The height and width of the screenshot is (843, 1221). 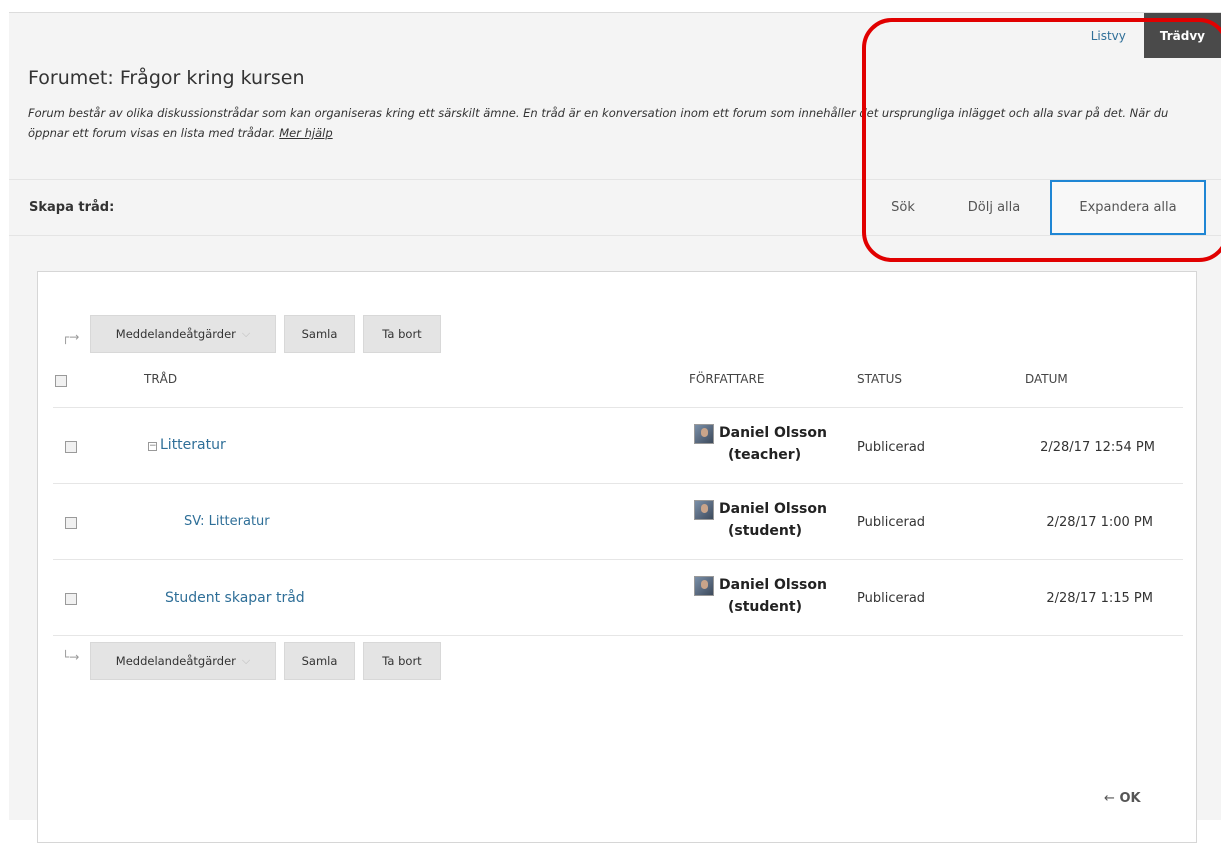 I want to click on tree-arrow-icon: ┌→, so click(x=71, y=337).